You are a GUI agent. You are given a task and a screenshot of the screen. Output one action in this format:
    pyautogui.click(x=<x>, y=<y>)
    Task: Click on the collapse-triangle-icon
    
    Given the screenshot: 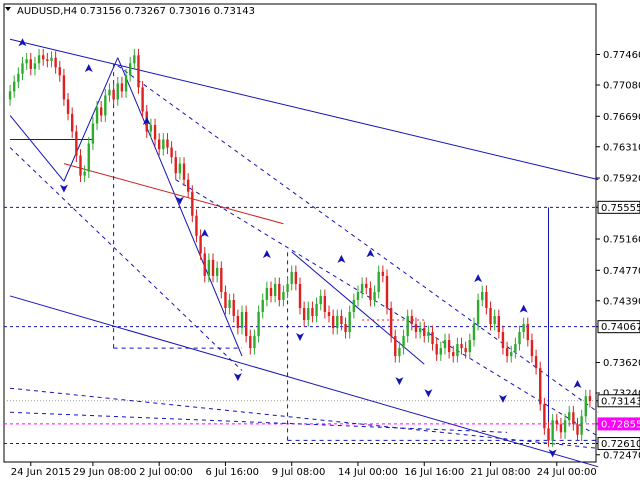 What is the action you would take?
    pyautogui.click(x=8, y=9)
    